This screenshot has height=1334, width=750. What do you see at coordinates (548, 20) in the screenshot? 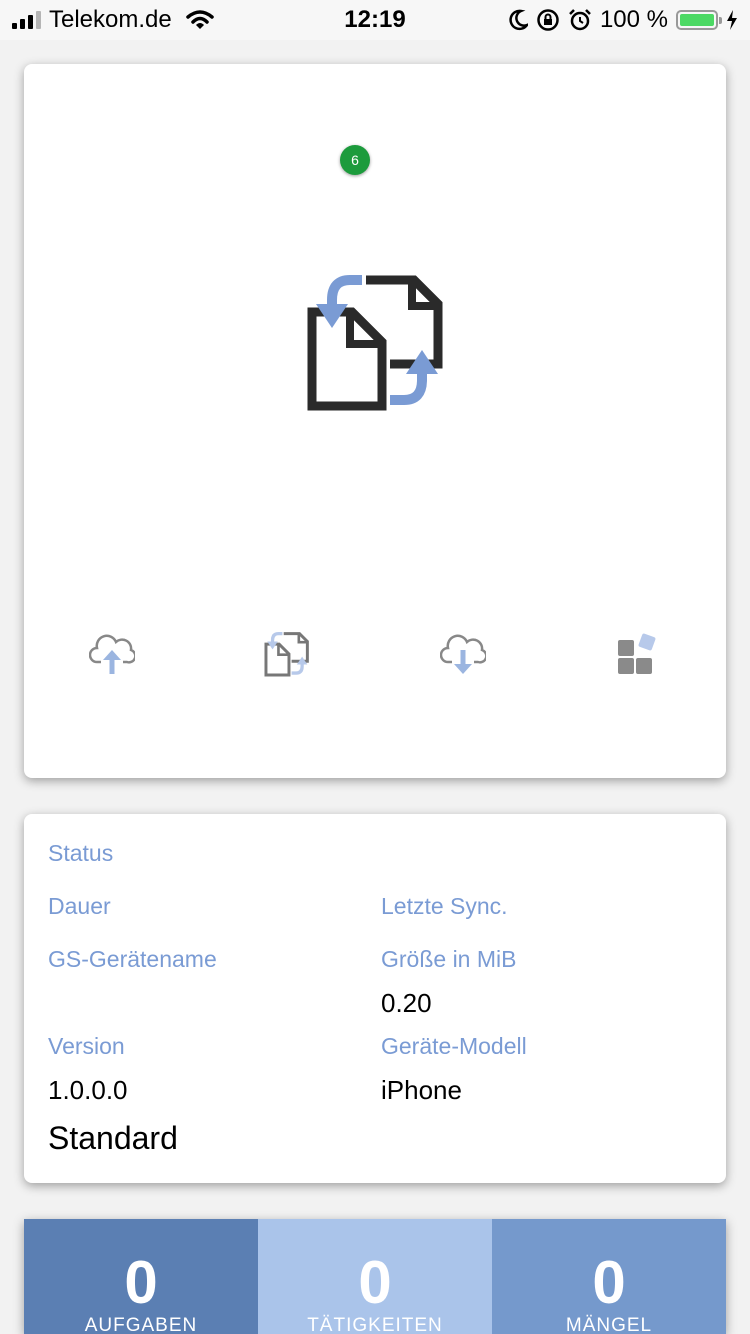
I see `rotation-lock-icon` at bounding box center [548, 20].